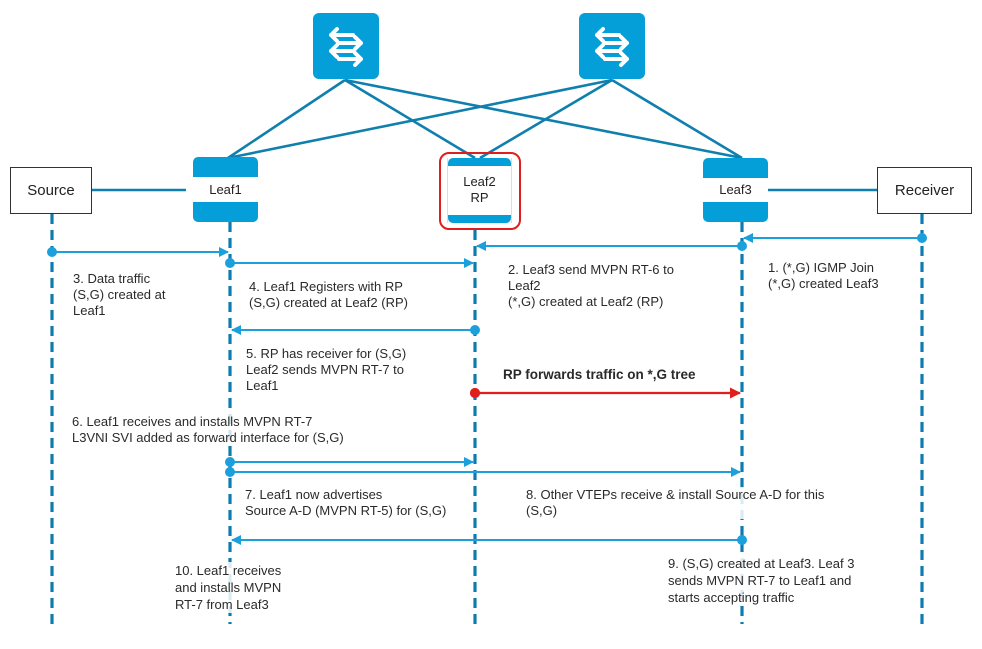  I want to click on arrow-step2-origin-dot, so click(742, 246).